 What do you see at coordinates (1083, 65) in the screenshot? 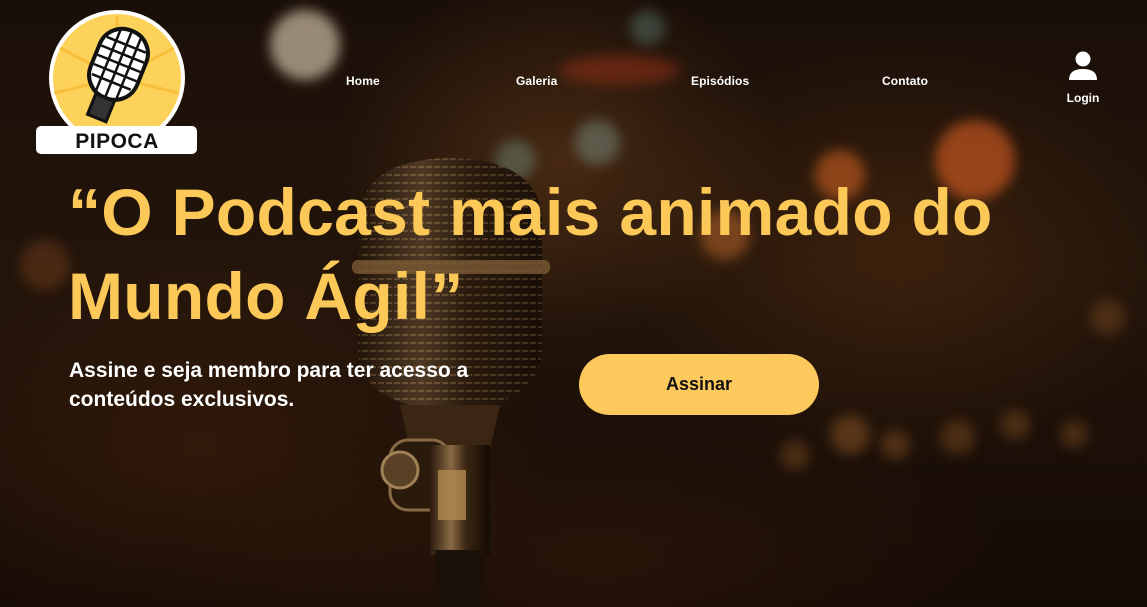
I see `user-icon` at bounding box center [1083, 65].